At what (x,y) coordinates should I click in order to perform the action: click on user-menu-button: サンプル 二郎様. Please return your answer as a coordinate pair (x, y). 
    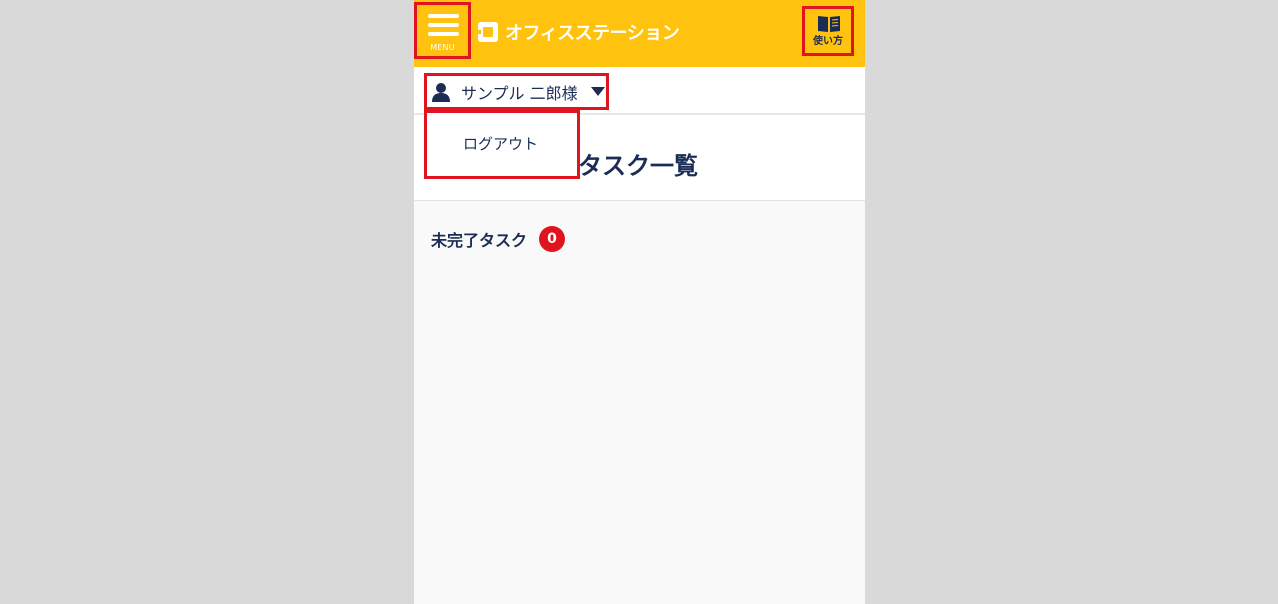
    Looking at the image, I should click on (516, 91).